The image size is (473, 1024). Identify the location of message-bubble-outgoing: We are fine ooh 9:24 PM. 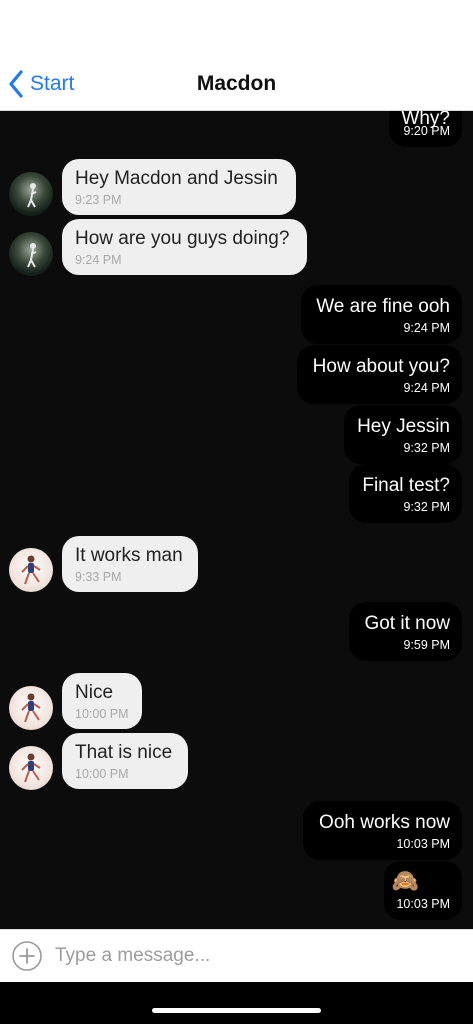
(381, 314).